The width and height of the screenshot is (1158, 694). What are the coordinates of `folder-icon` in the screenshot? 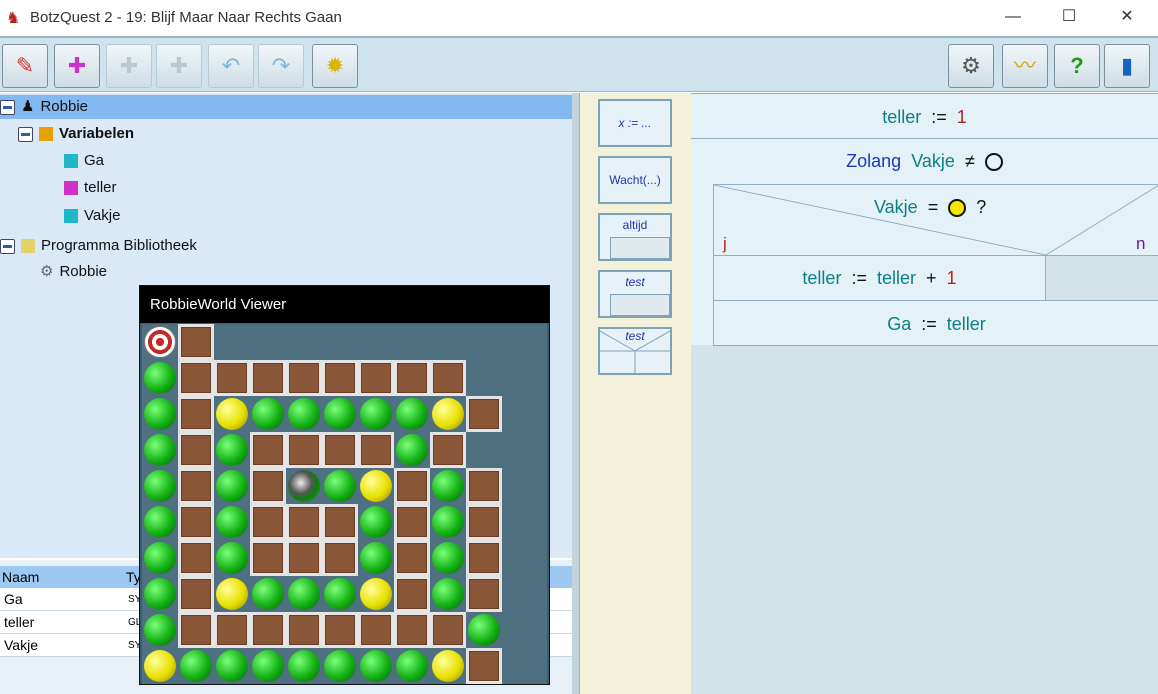 It's located at (46, 134).